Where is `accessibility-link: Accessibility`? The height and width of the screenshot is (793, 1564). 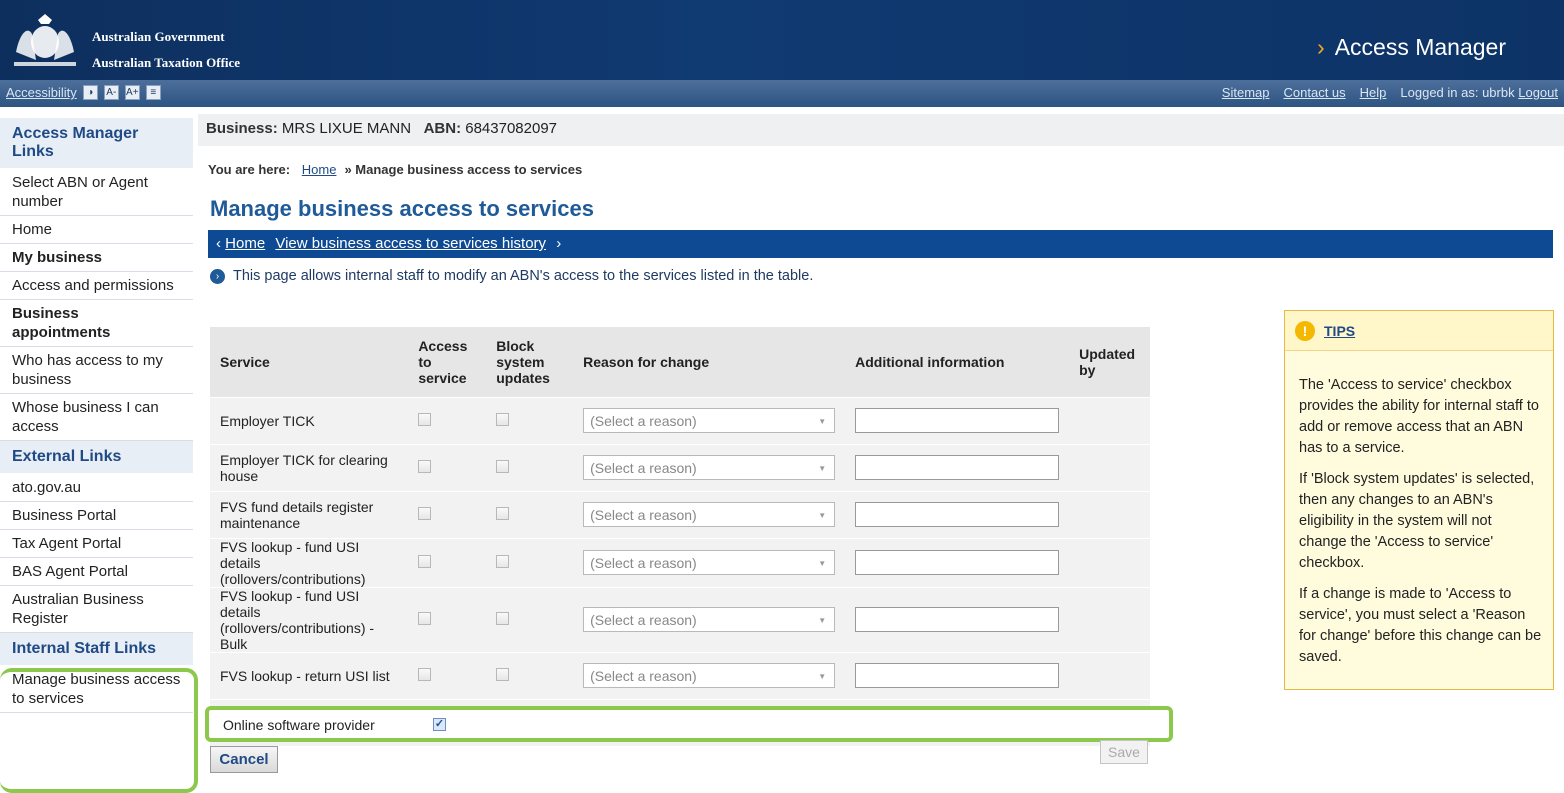 accessibility-link: Accessibility is located at coordinates (41, 92).